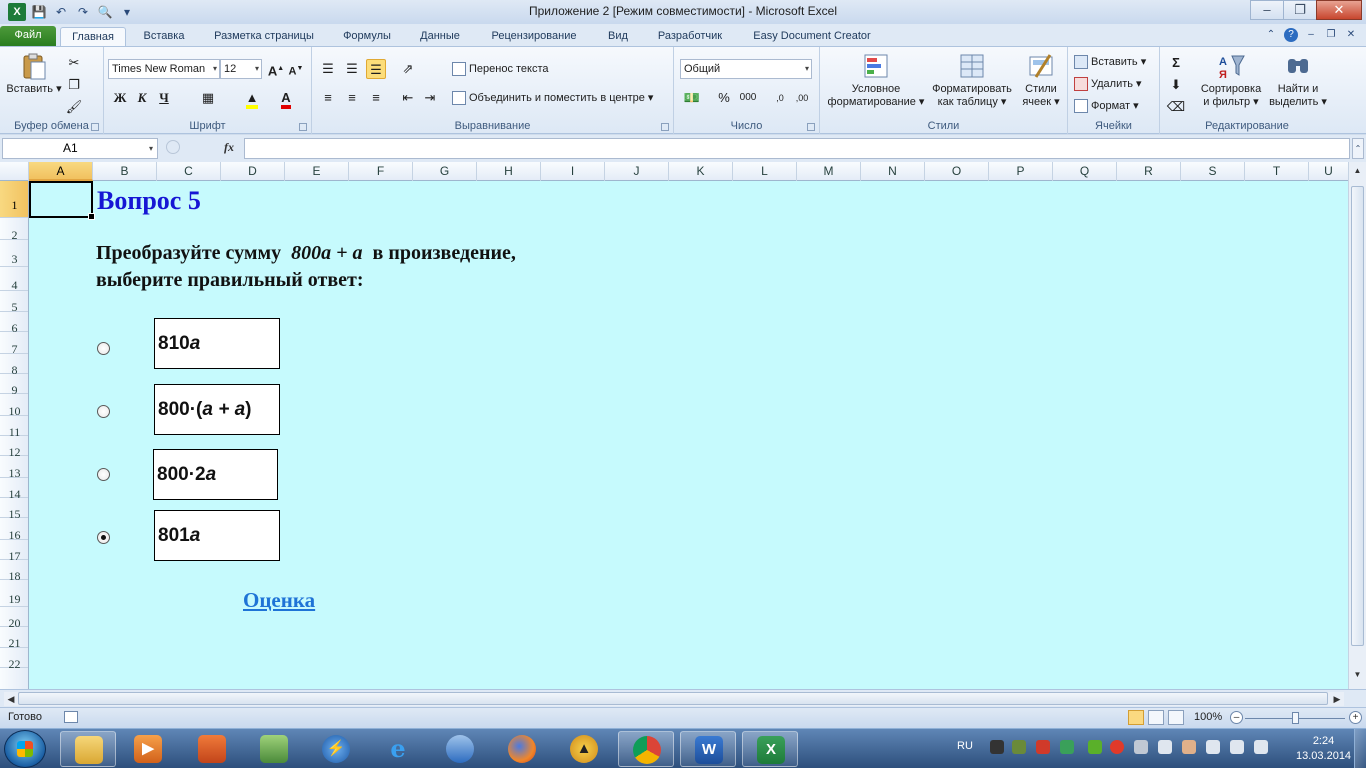 Image resolution: width=1366 pixels, height=768 pixels. What do you see at coordinates (286, 98) in the screenshot?
I see `font-color-icon: A` at bounding box center [286, 98].